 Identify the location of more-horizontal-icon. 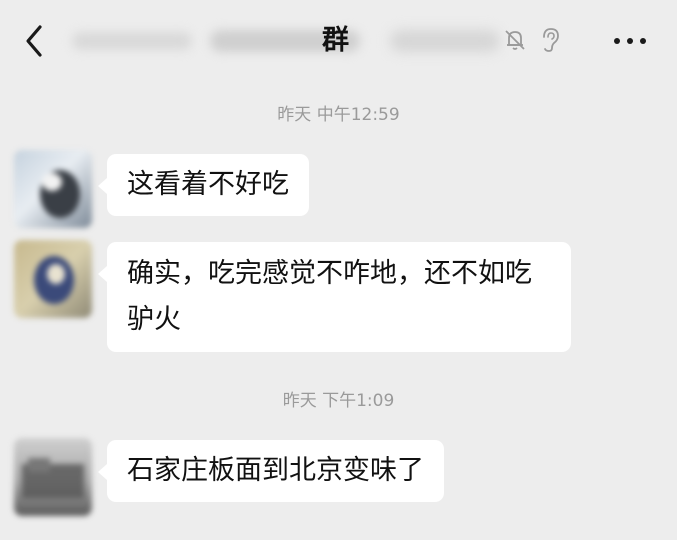
(630, 41).